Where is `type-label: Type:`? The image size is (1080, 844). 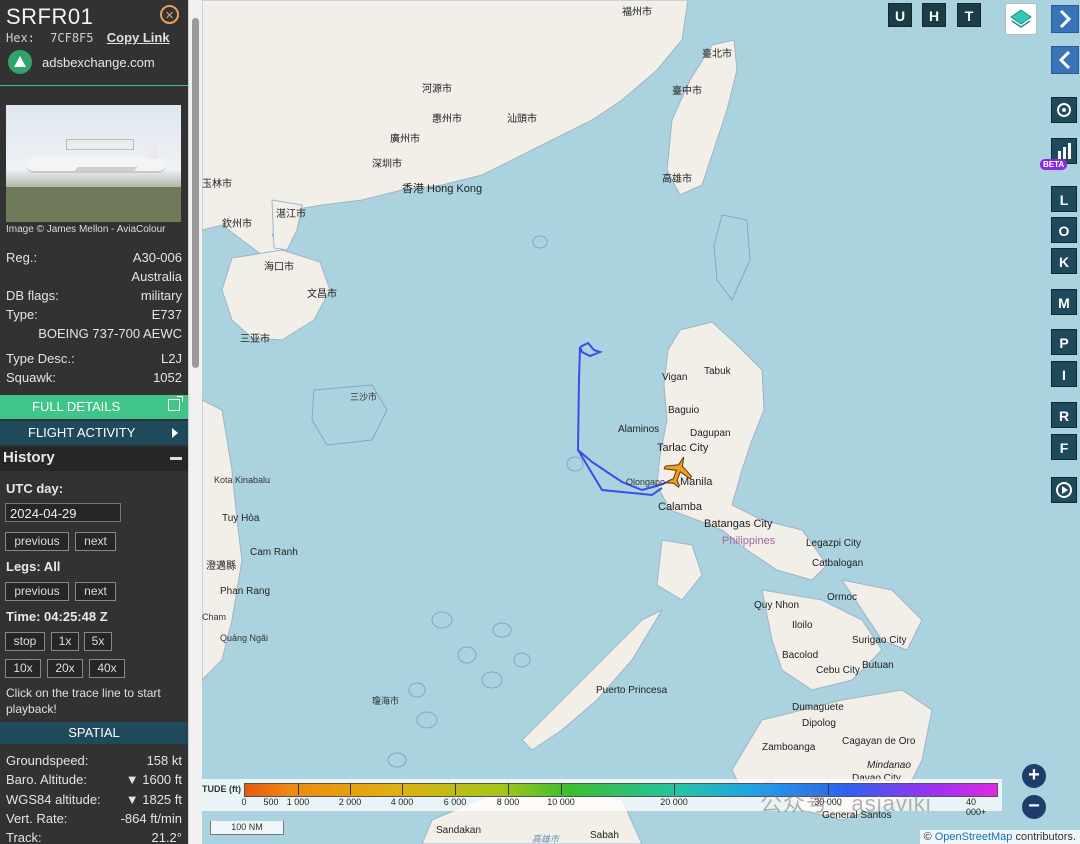
type-label: Type: is located at coordinates (22, 314).